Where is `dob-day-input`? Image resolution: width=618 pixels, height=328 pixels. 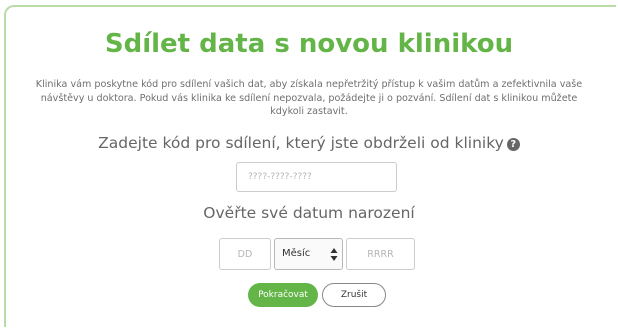
dob-day-input is located at coordinates (245, 254).